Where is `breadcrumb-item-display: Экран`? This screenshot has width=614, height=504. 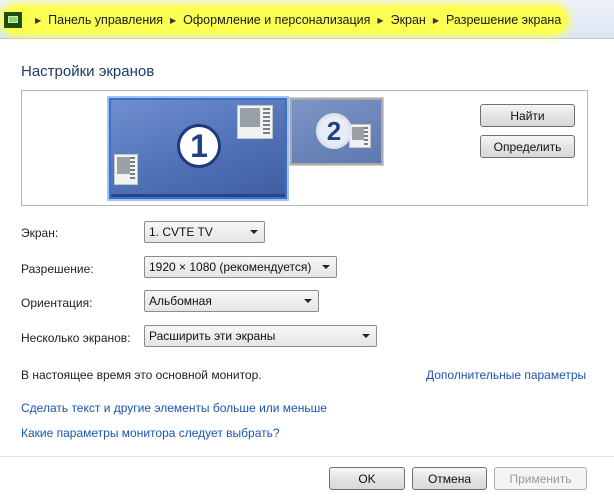
breadcrumb-item-display: Экран is located at coordinates (408, 20).